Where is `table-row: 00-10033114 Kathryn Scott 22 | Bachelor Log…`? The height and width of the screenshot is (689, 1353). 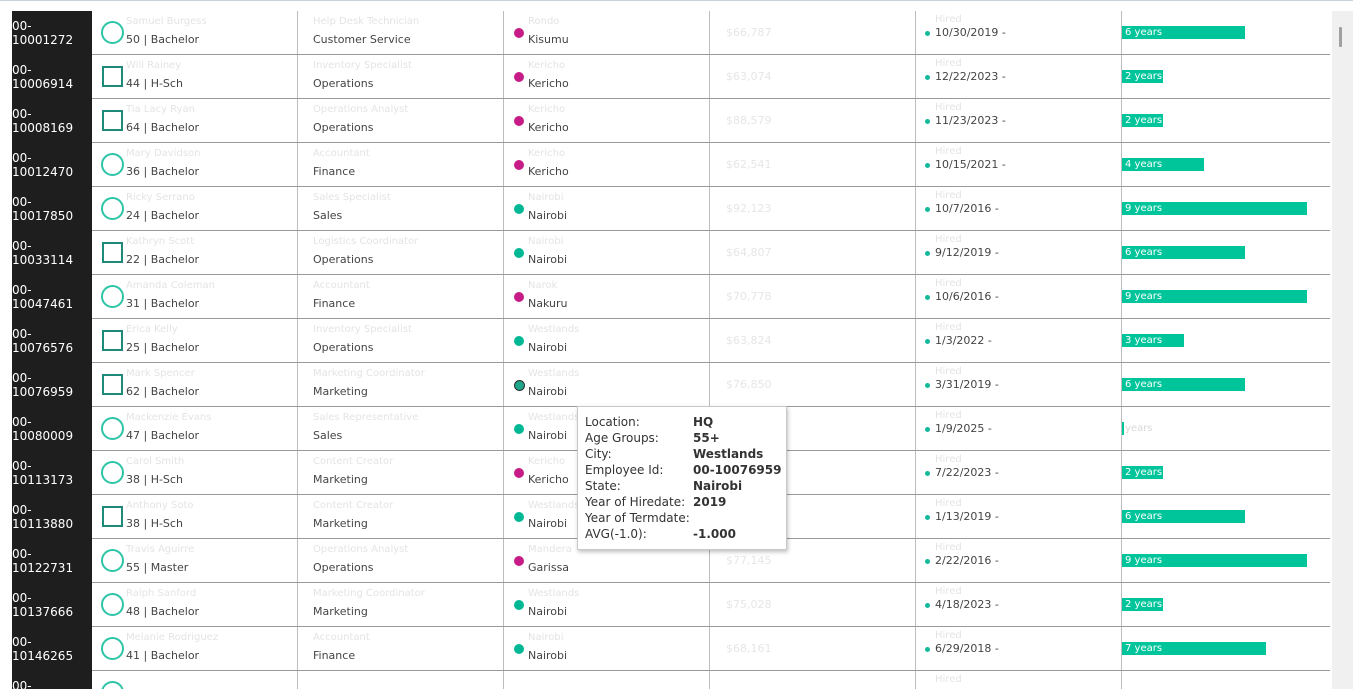
table-row: 00-10033114 Kathryn Scott 22 | Bachelor Log… is located at coordinates (671, 253).